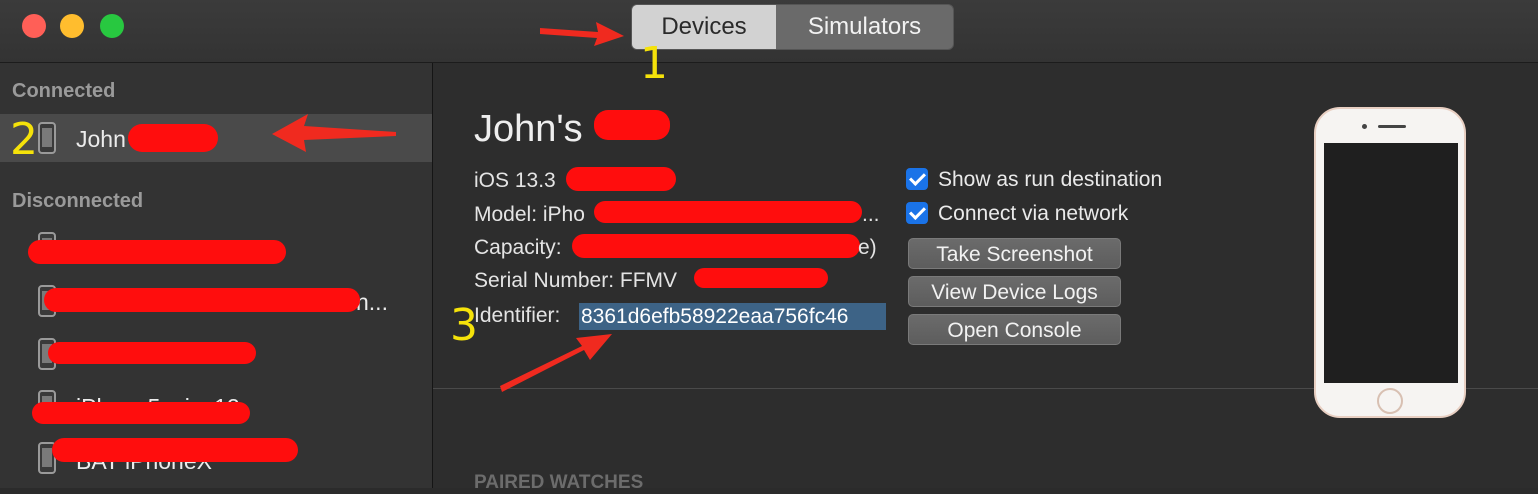  I want to click on annotation-arrow-2-icon, so click(334, 133).